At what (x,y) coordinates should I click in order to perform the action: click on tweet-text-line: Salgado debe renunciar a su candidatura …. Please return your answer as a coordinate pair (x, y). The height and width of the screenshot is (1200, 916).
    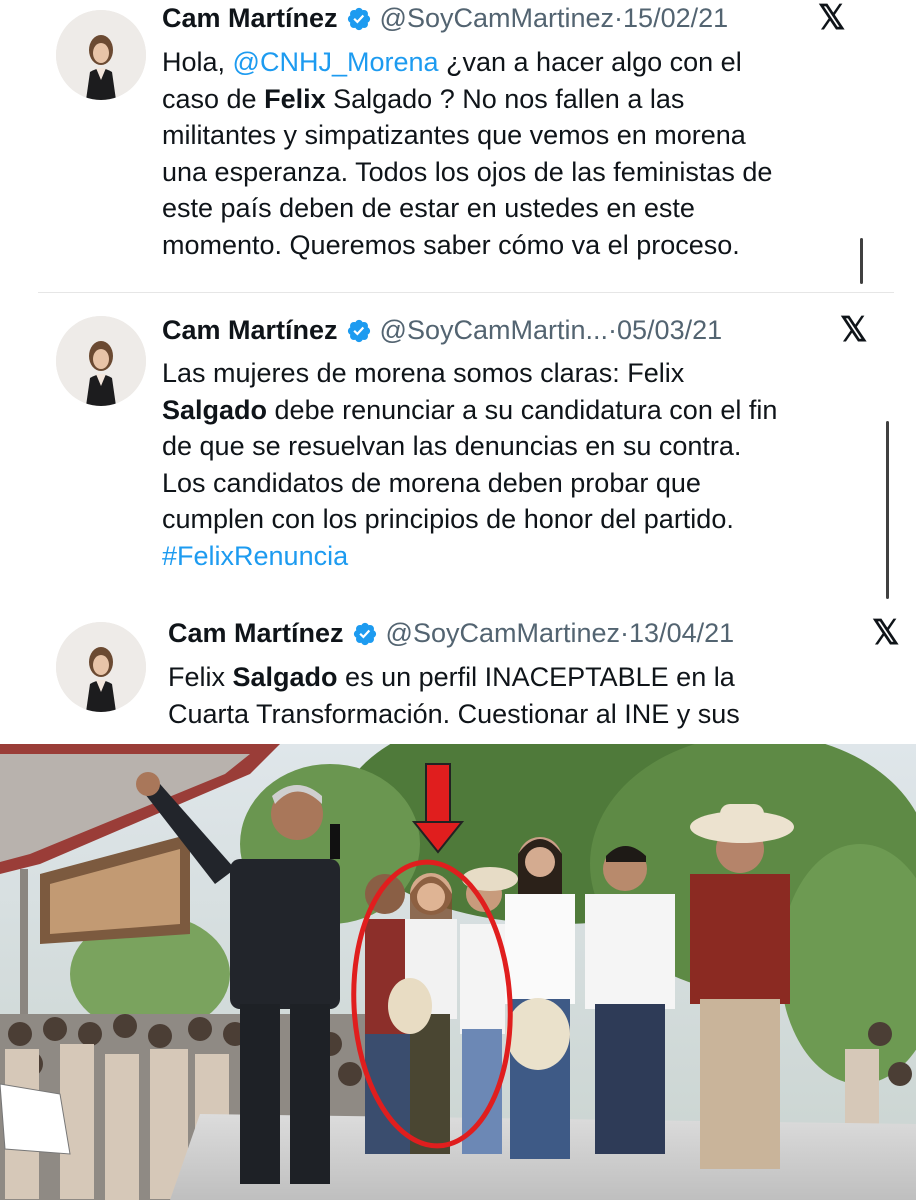
    Looking at the image, I should click on (469, 410).